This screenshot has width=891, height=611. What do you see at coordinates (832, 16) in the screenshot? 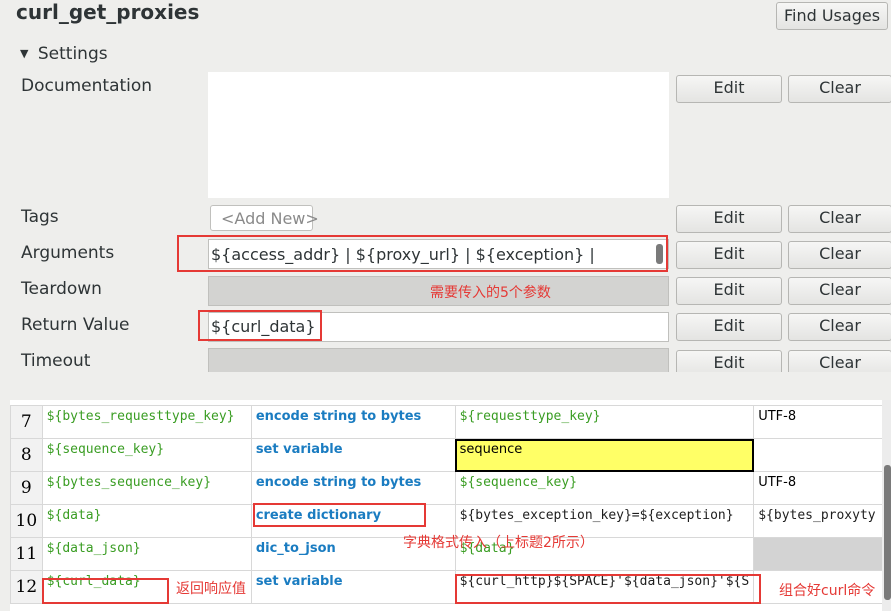
I see `find-usages-button: Find Usages` at bounding box center [832, 16].